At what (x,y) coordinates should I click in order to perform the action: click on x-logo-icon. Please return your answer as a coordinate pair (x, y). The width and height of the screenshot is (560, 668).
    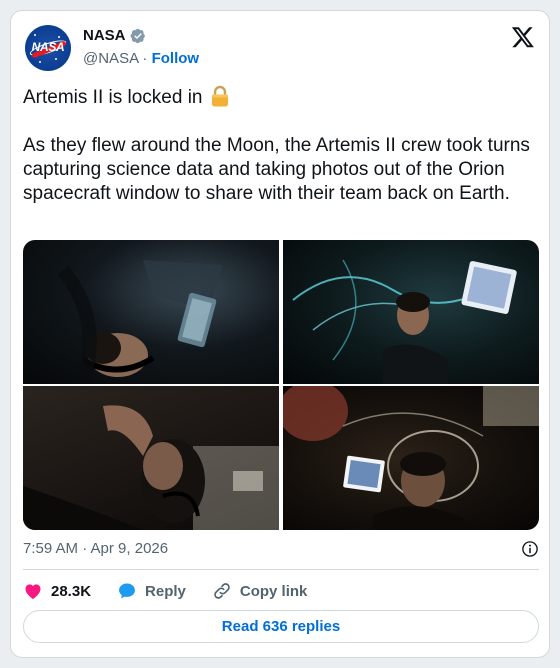
    Looking at the image, I should click on (523, 37).